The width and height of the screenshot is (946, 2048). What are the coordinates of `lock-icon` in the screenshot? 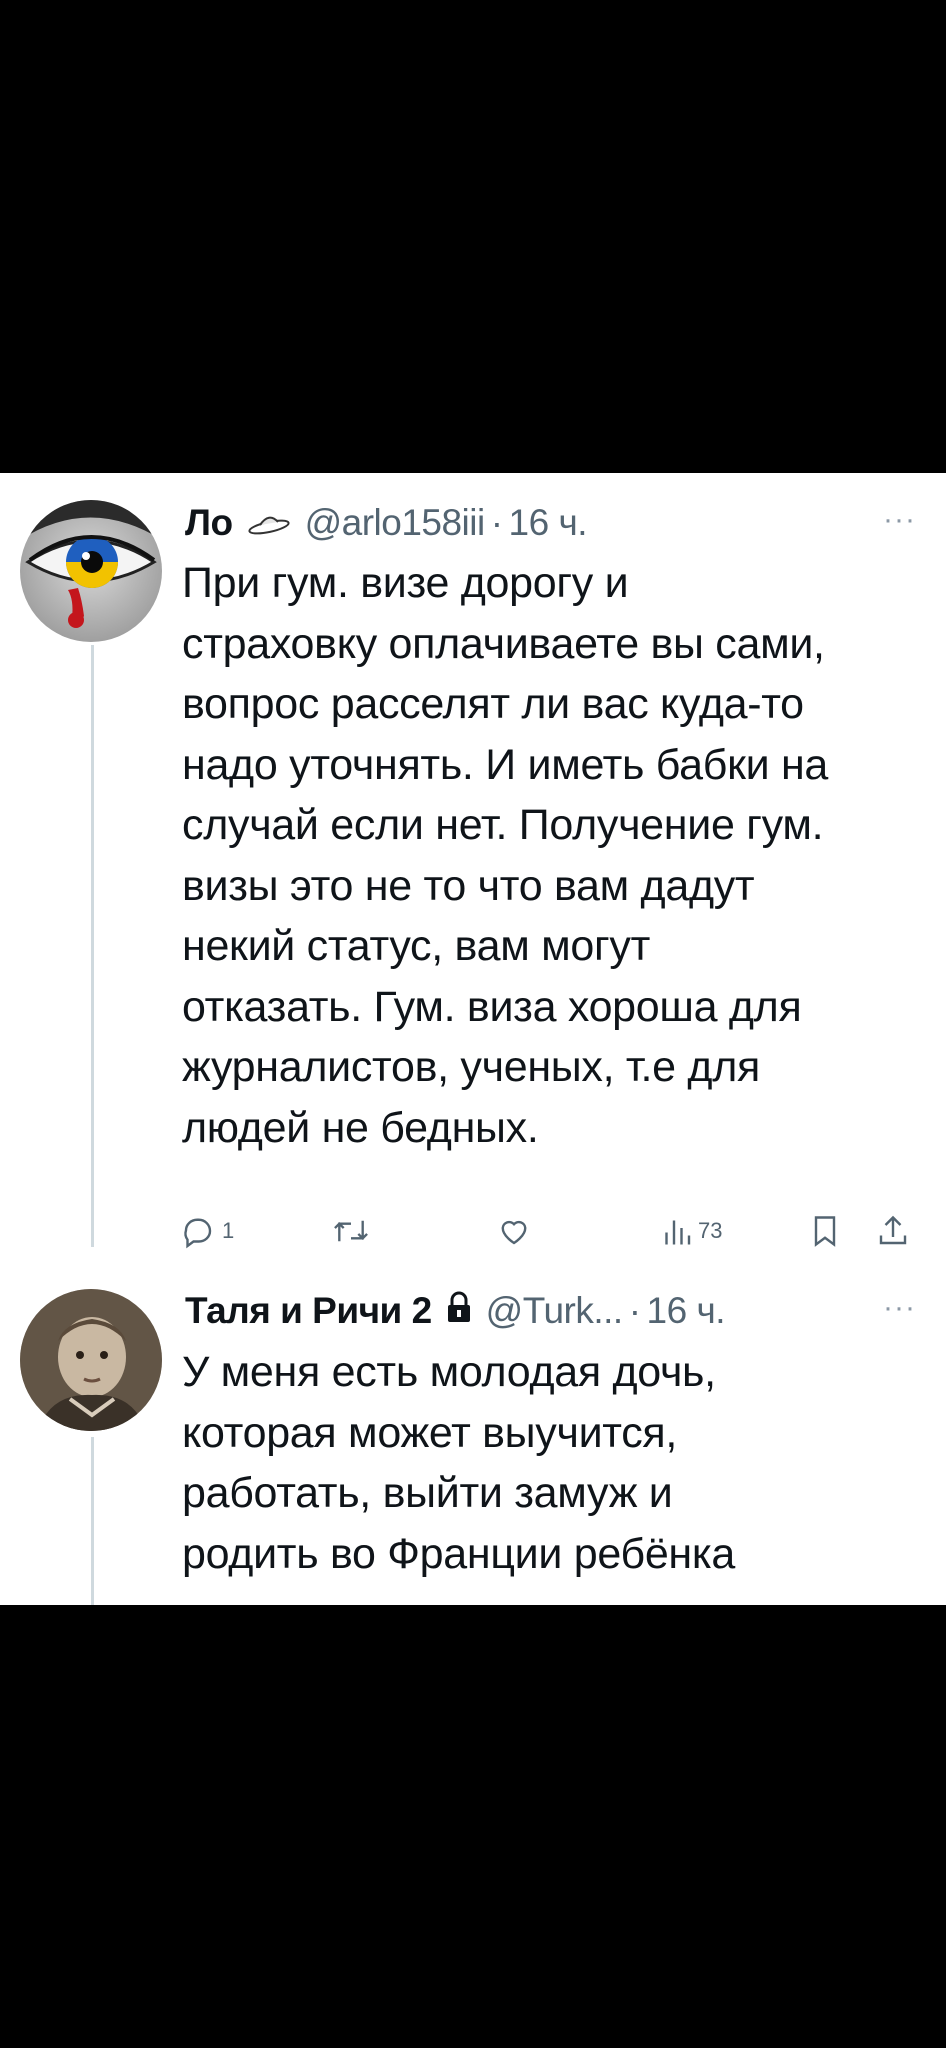 It's located at (459, 1311).